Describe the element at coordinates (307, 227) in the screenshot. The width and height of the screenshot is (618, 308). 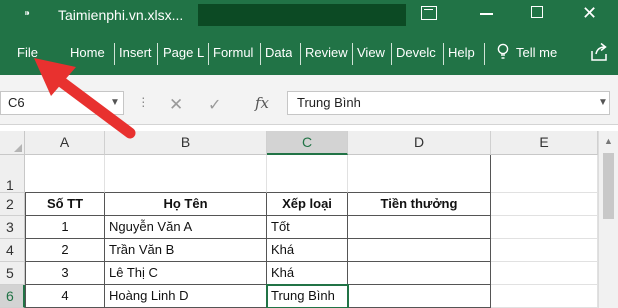
I see `cell-c3: Tốt` at that location.